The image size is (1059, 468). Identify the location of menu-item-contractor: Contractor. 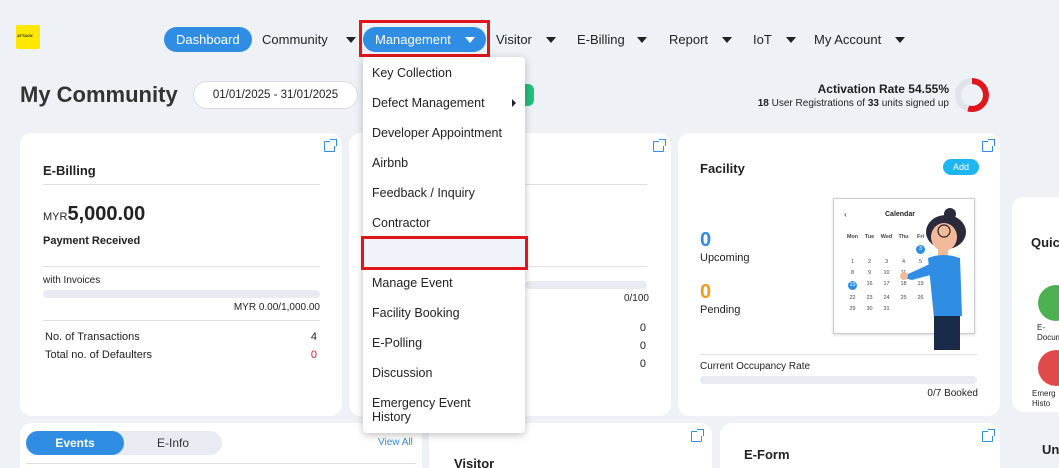
(401, 223).